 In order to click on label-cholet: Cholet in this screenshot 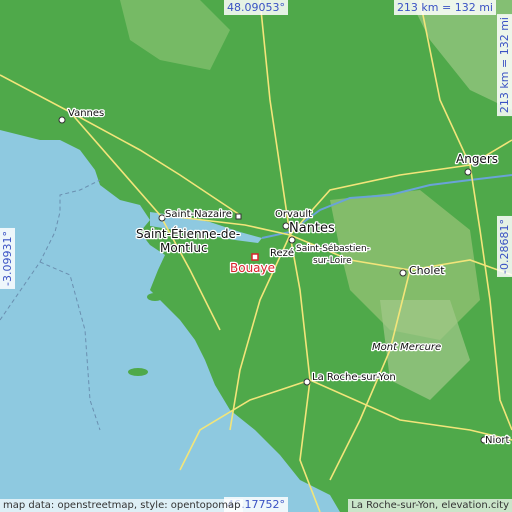, I will do `click(427, 270)`.